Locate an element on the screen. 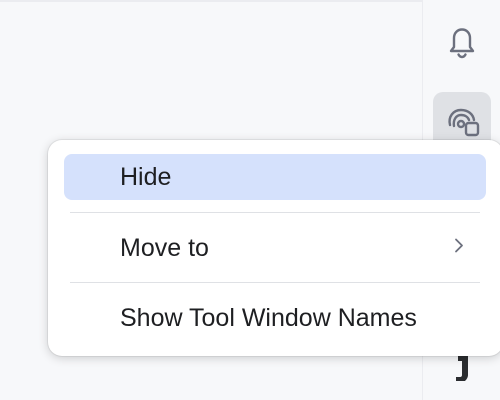 Image resolution: width=500 pixels, height=400 pixels. chevron-right-icon is located at coordinates (459, 248).